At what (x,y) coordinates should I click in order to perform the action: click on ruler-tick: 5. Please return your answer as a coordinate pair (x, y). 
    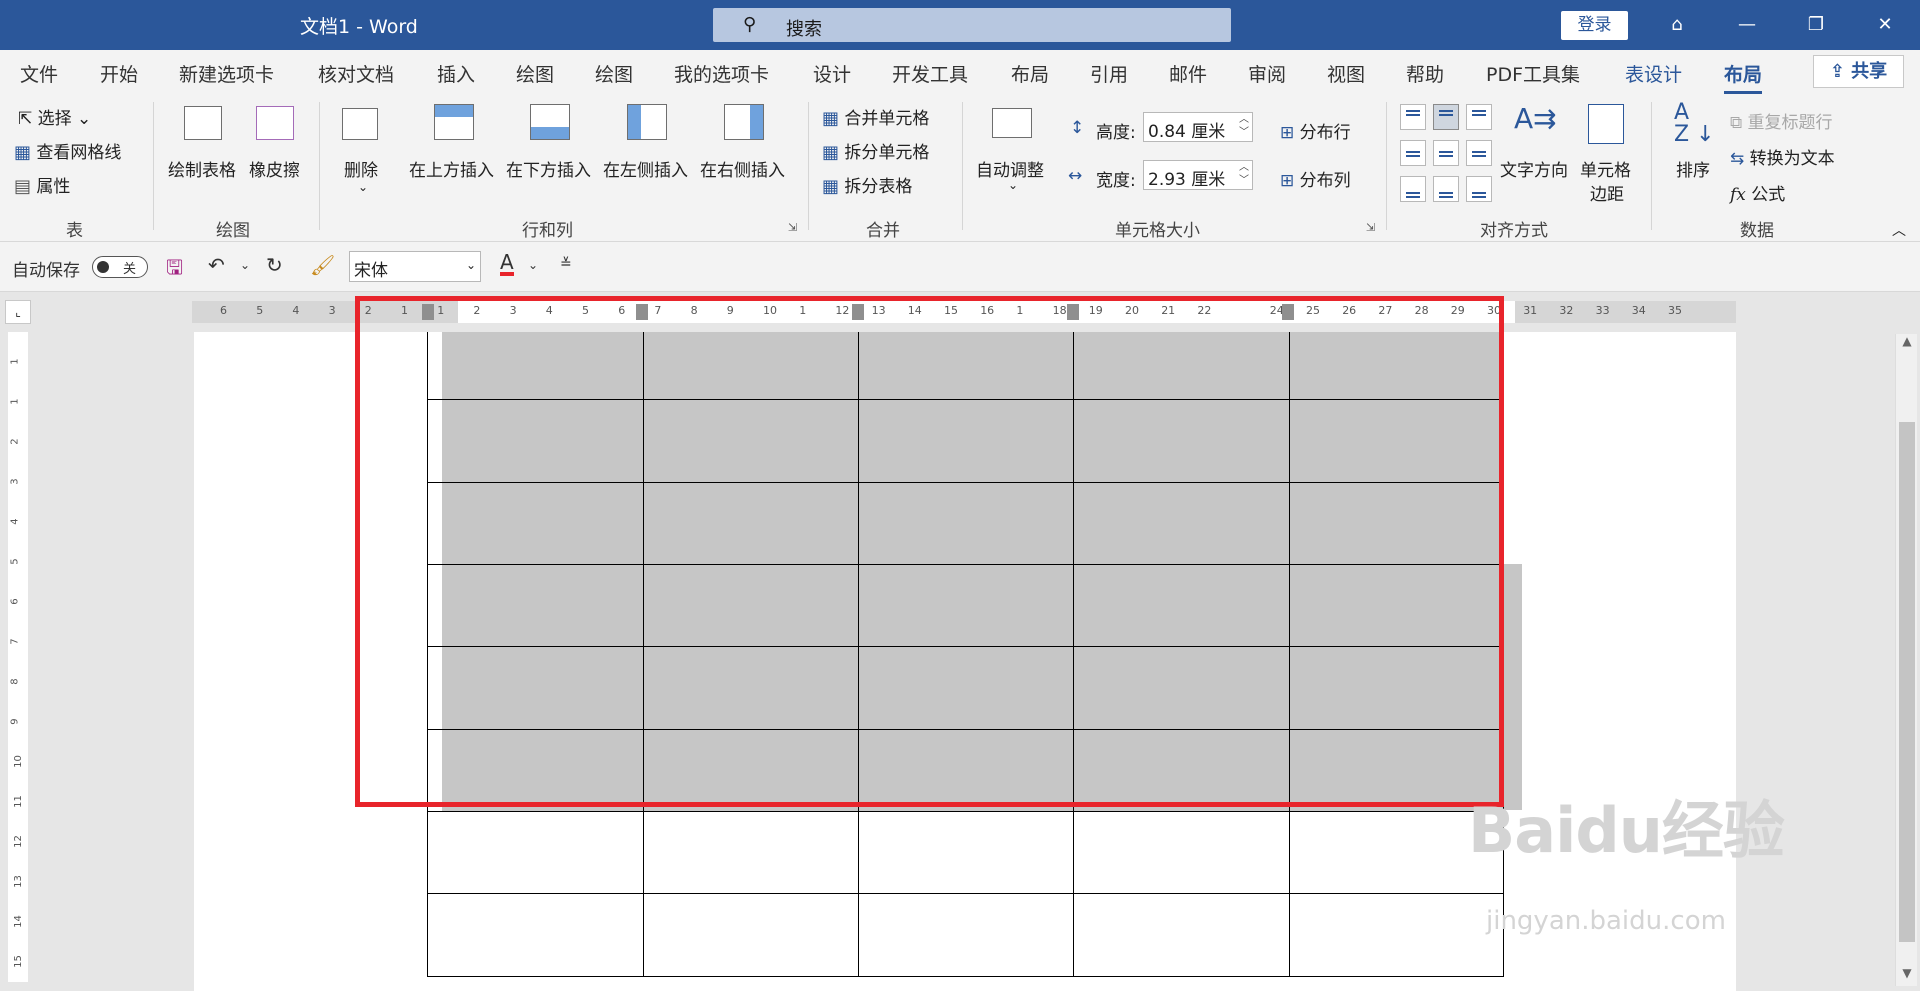
    Looking at the image, I should click on (15, 561).